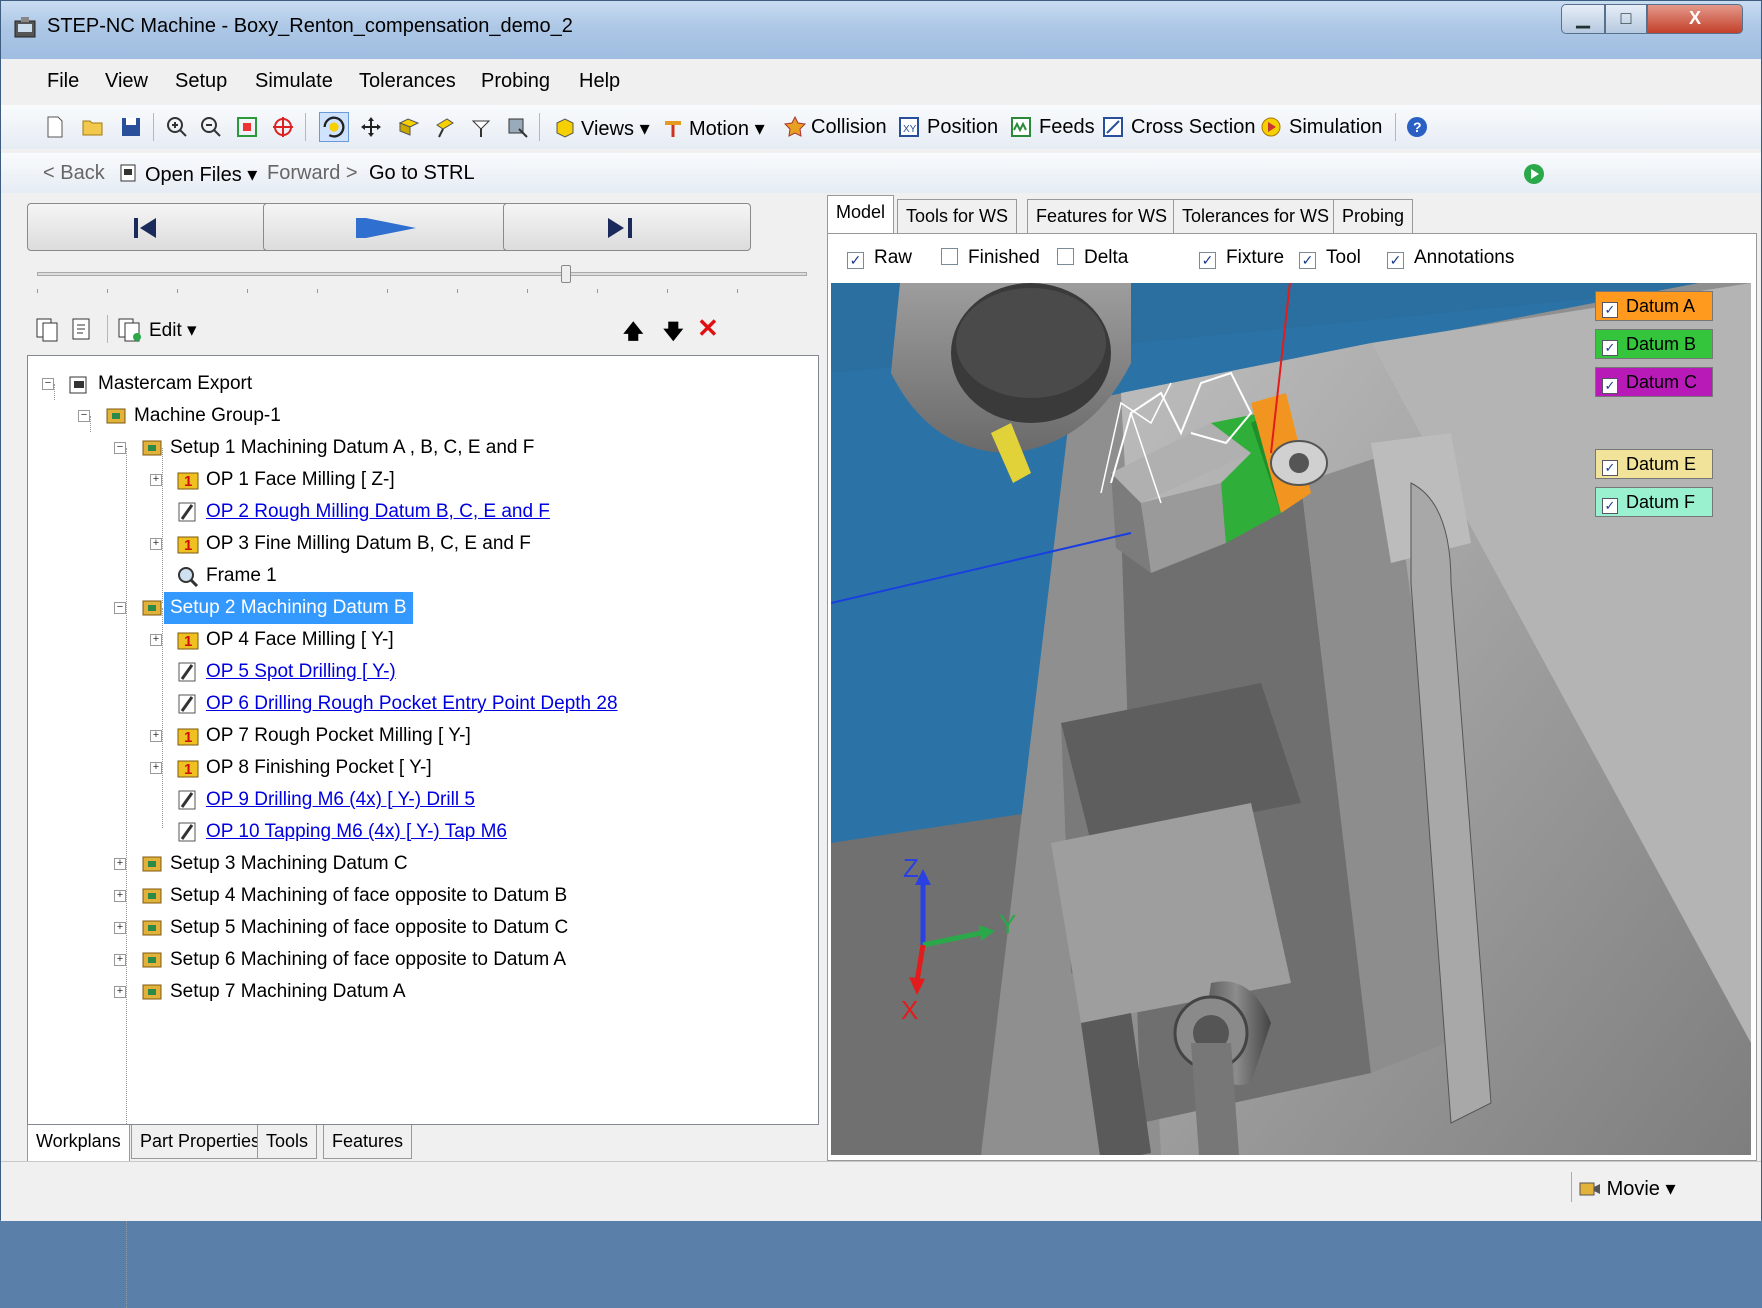  Describe the element at coordinates (445, 127) in the screenshot. I see `select-tool-icon` at that location.